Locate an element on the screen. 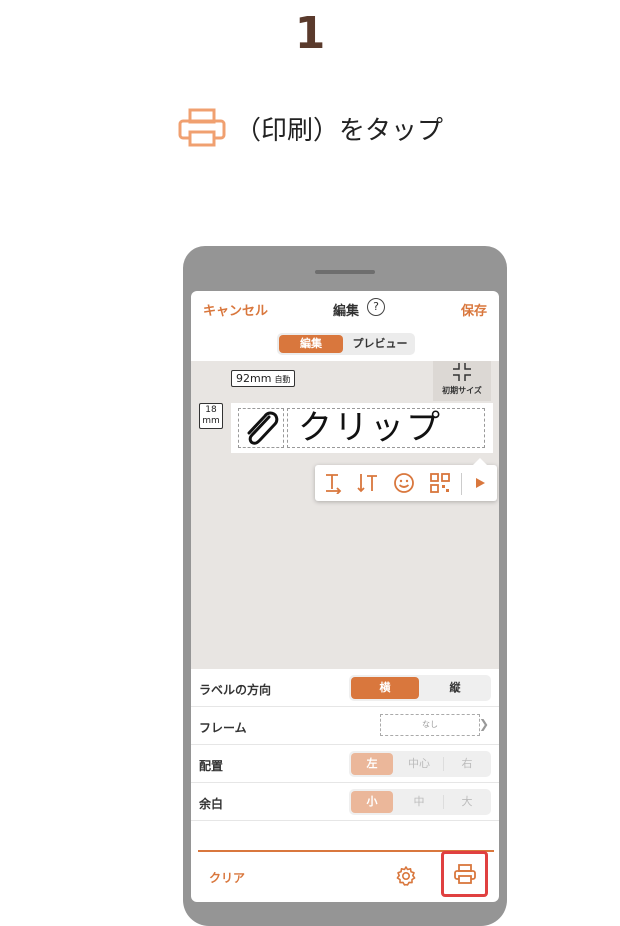 The height and width of the screenshot is (926, 620). margin-label: 余白 is located at coordinates (211, 804).